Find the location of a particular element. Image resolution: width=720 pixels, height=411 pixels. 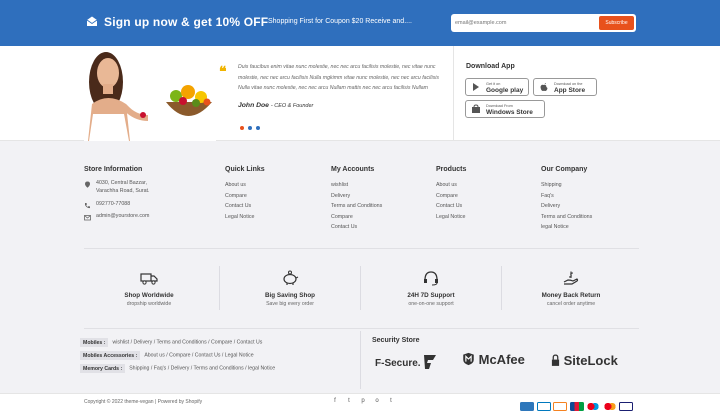

jcb-icon is located at coordinates (576, 406).